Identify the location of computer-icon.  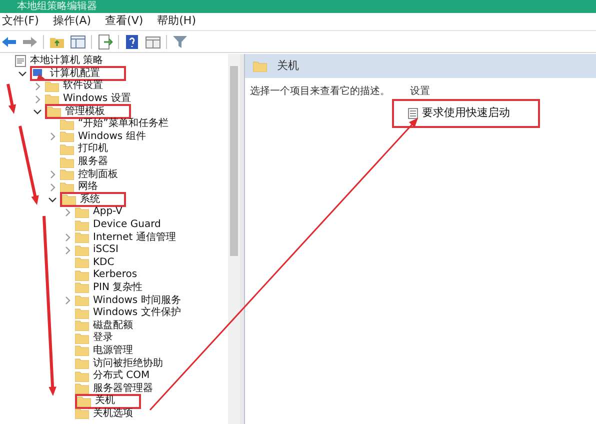
(39, 74).